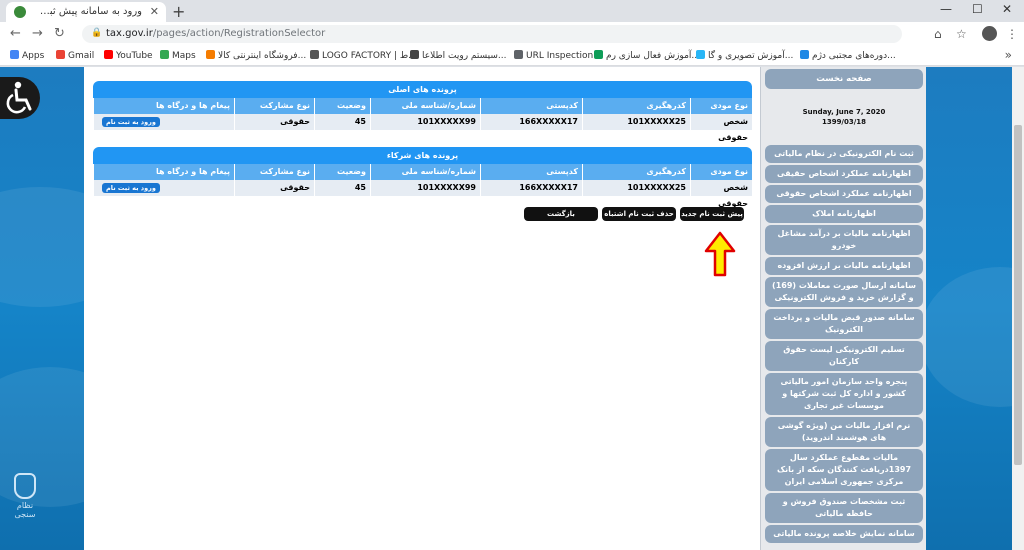  I want to click on partners-records-title: پرونده های شرکاء, so click(422, 155).